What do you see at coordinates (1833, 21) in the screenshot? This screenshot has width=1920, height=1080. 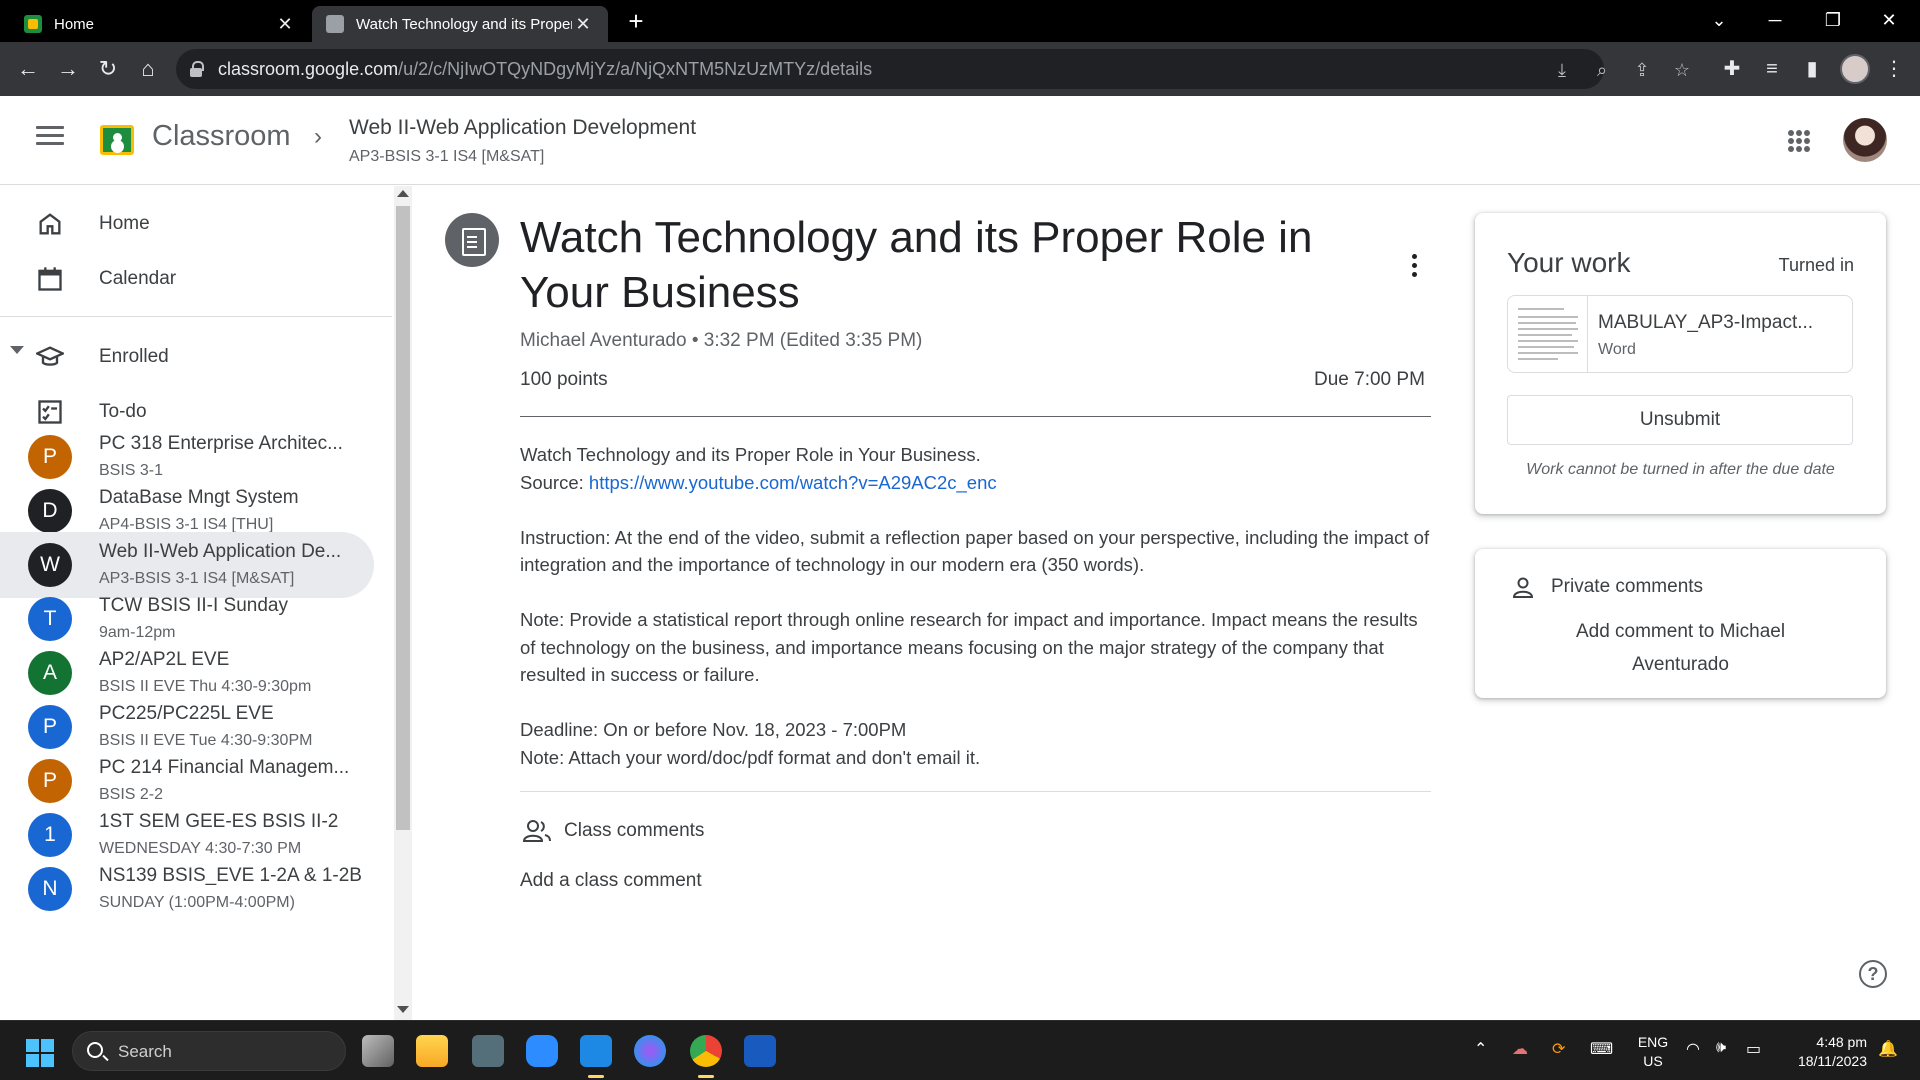 I see `restore-button: ❐` at bounding box center [1833, 21].